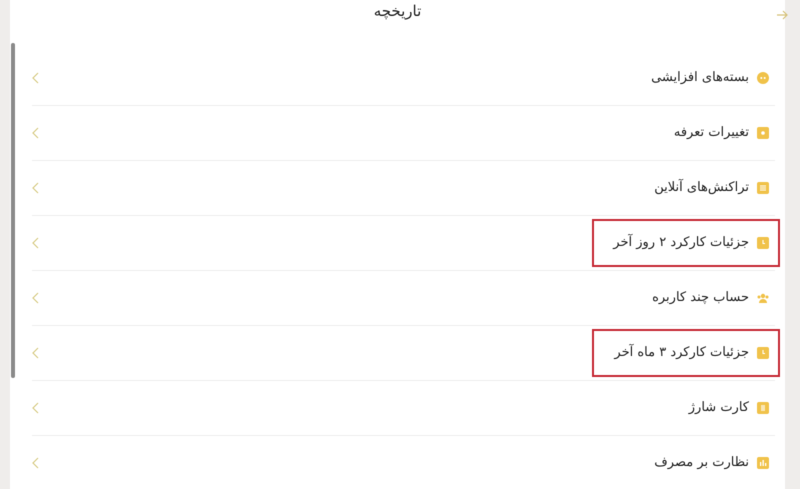 The height and width of the screenshot is (489, 800). Describe the element at coordinates (763, 188) in the screenshot. I see `list-icon` at that location.